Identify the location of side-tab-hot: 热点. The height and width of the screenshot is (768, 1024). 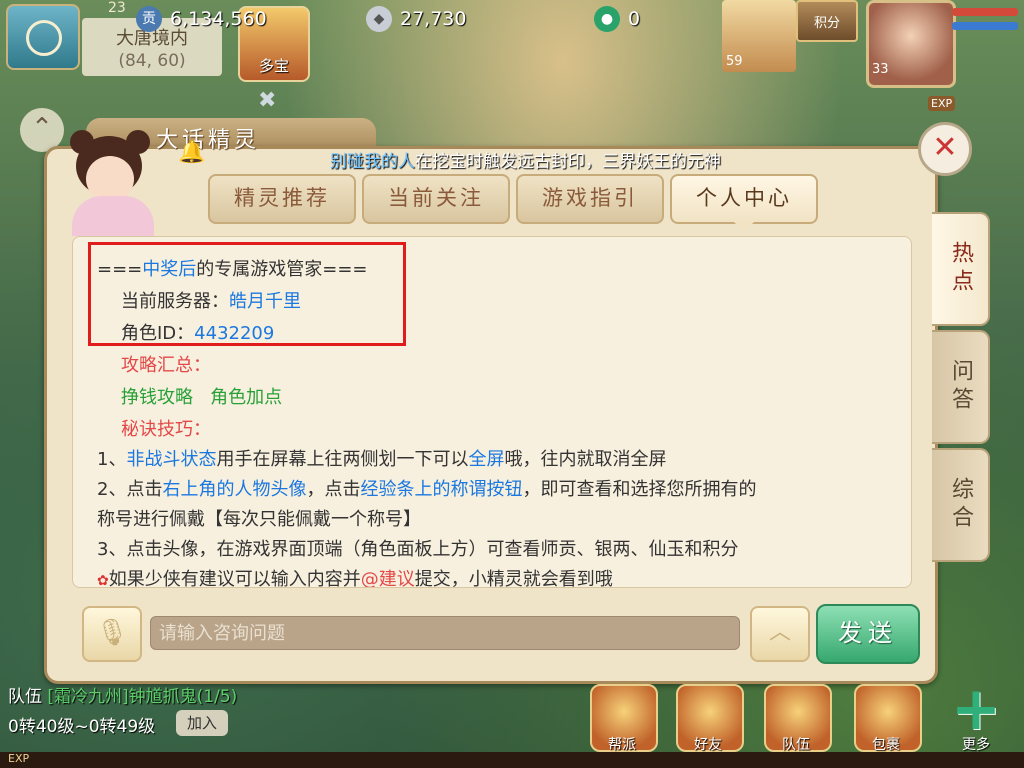
(961, 269).